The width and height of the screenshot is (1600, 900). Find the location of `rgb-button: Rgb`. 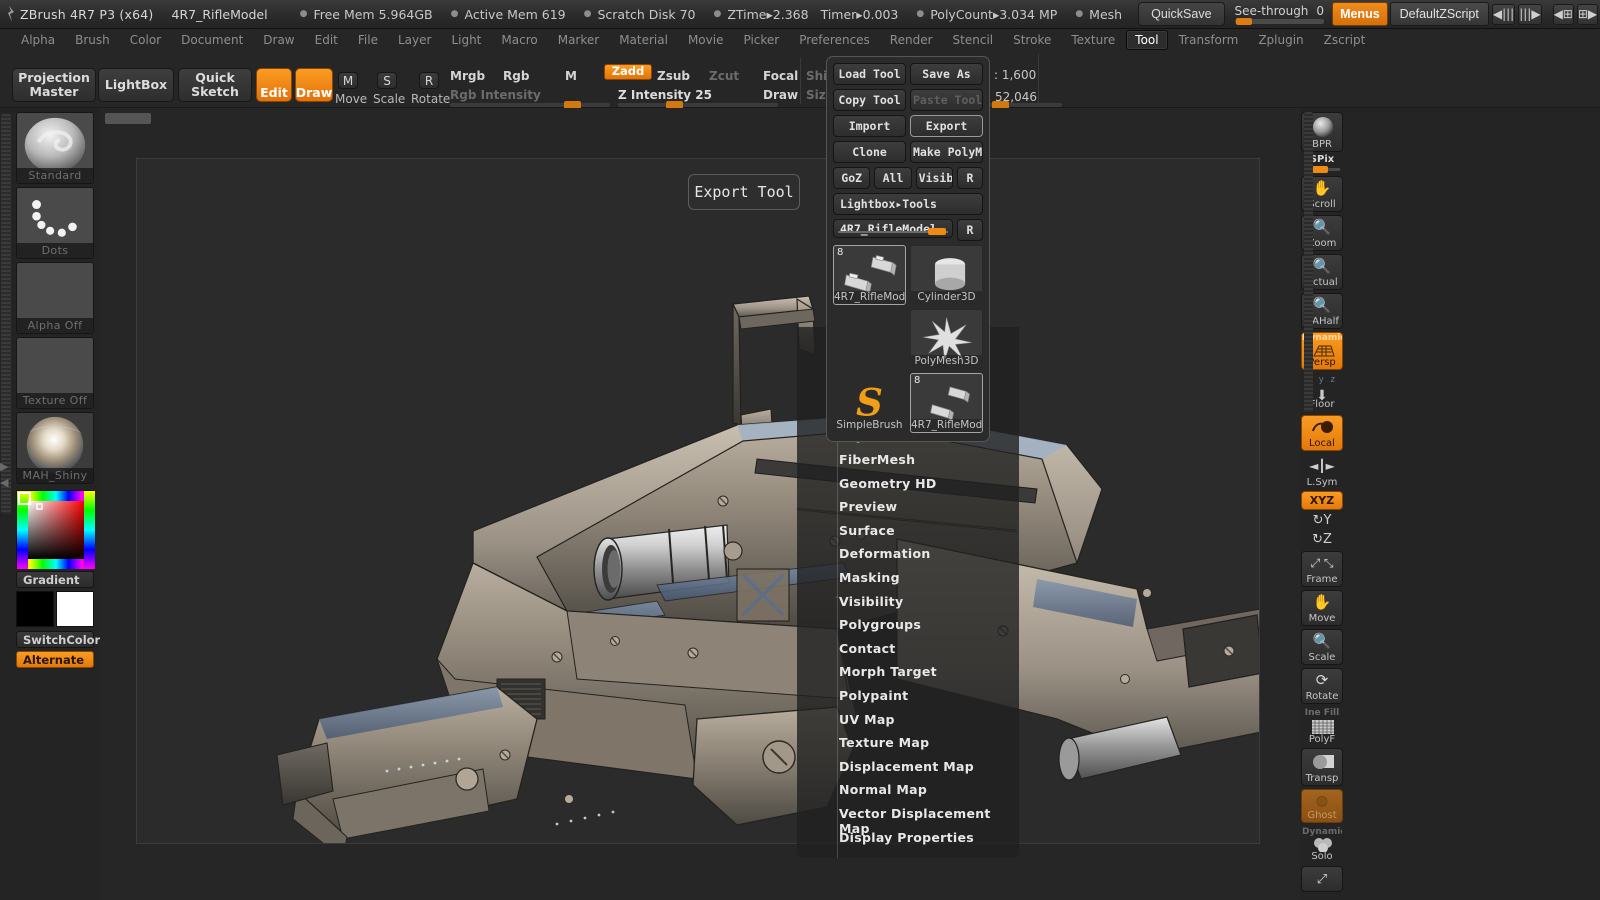

rgb-button: Rgb is located at coordinates (516, 76).